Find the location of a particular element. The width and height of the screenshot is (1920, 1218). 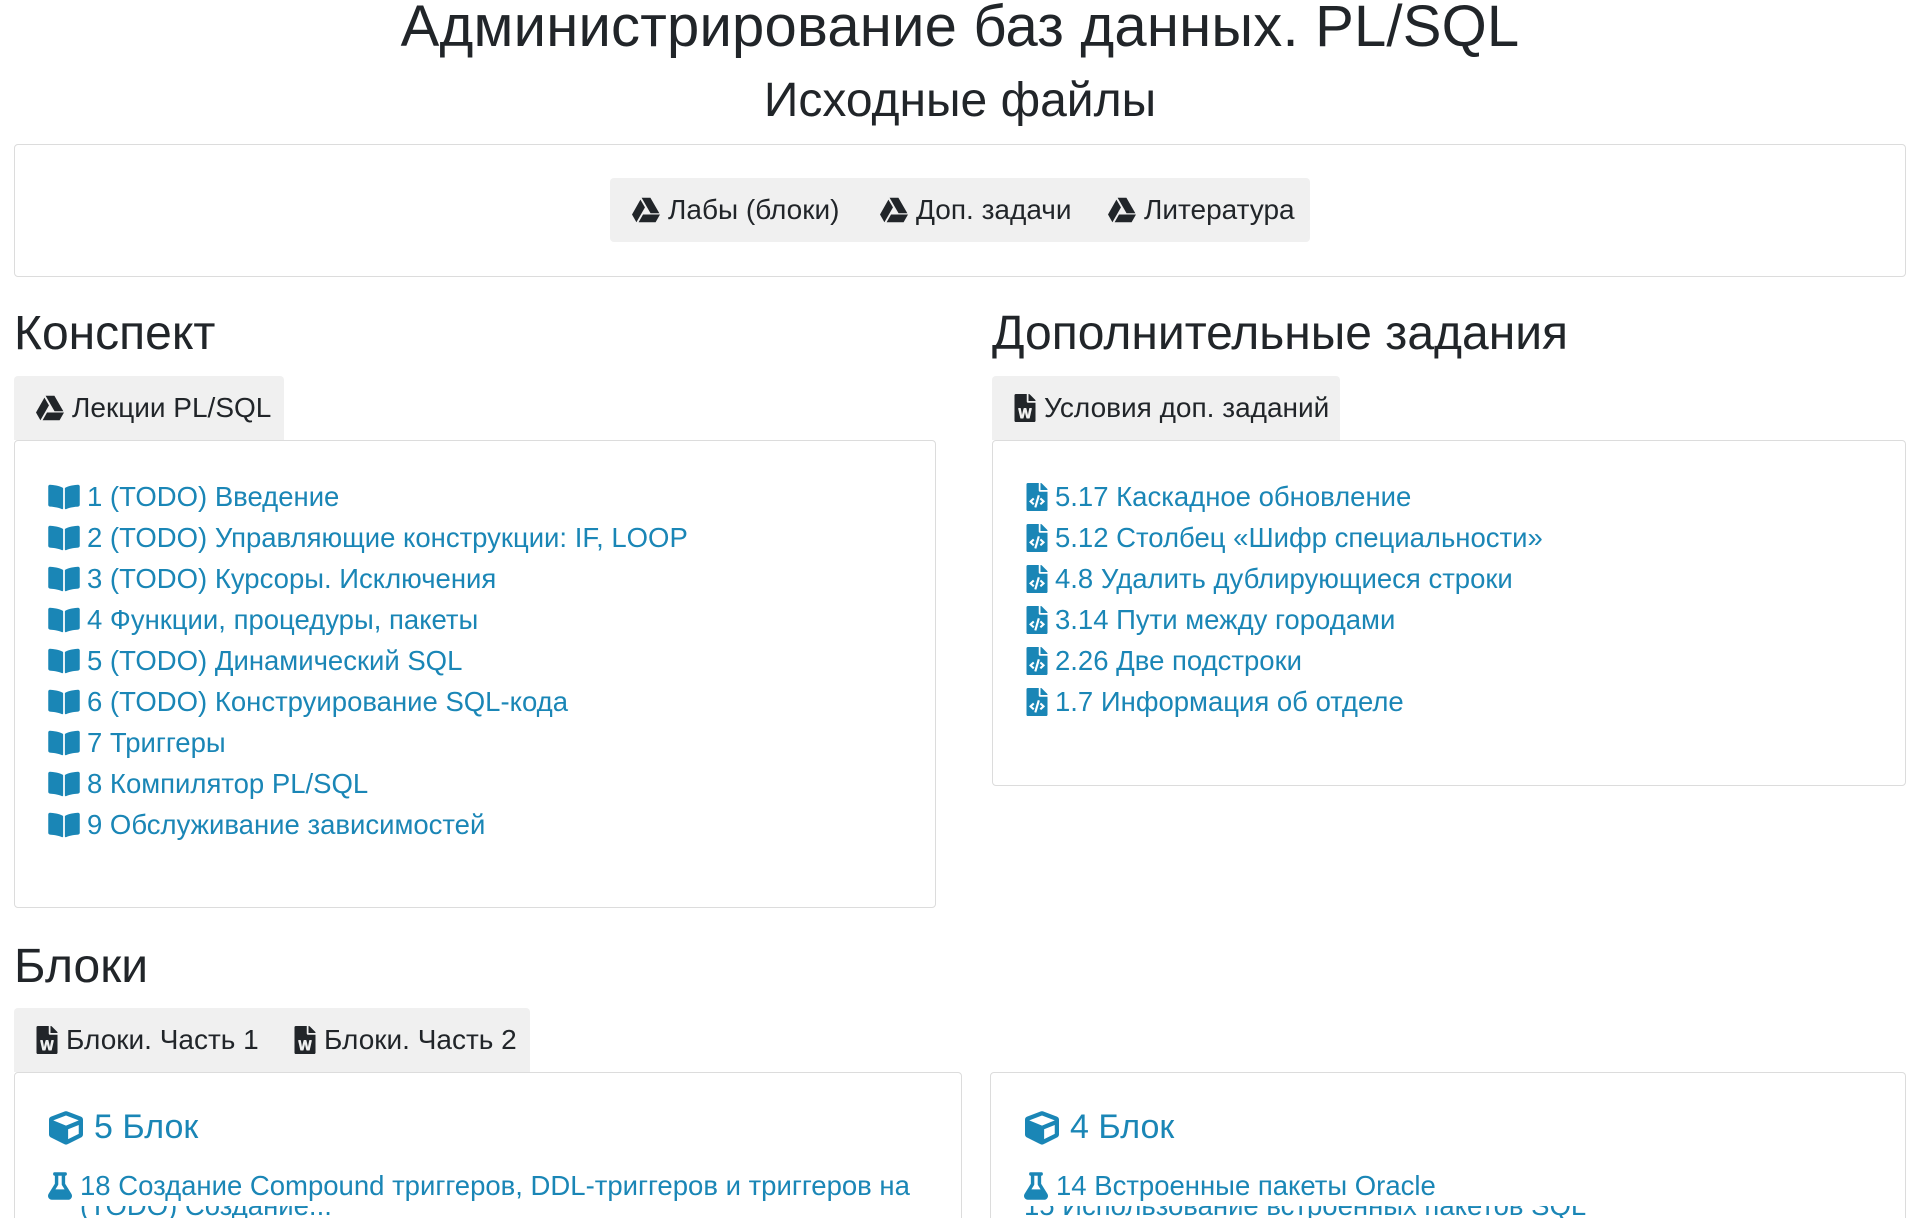

blocks-part2-button: Блоки. Часть 2 is located at coordinates (401, 1040).